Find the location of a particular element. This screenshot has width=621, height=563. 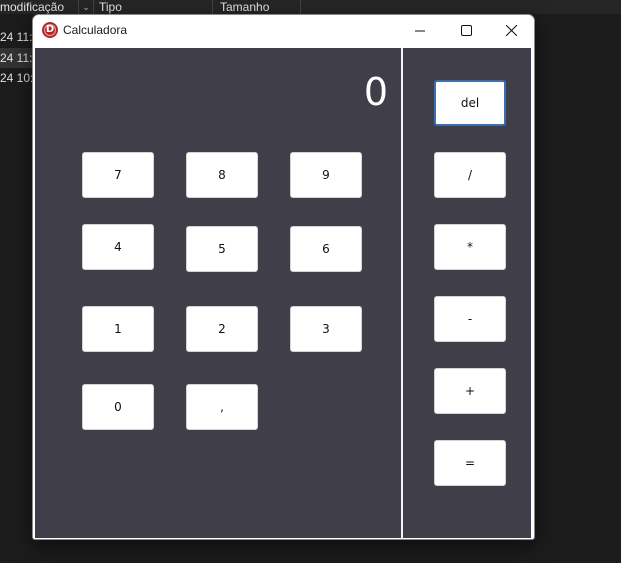

minimize-button is located at coordinates (420, 30).